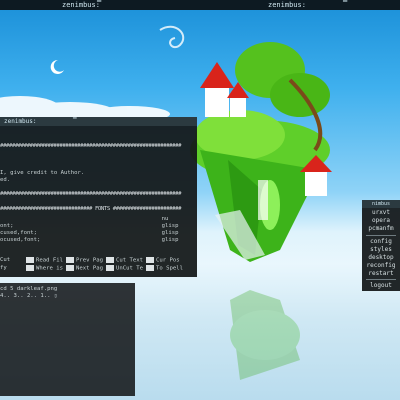 This screenshot has width=400, height=400. What do you see at coordinates (29, 289) in the screenshot?
I see `terminal-line: cd 5 darkleaf.png` at bounding box center [29, 289].